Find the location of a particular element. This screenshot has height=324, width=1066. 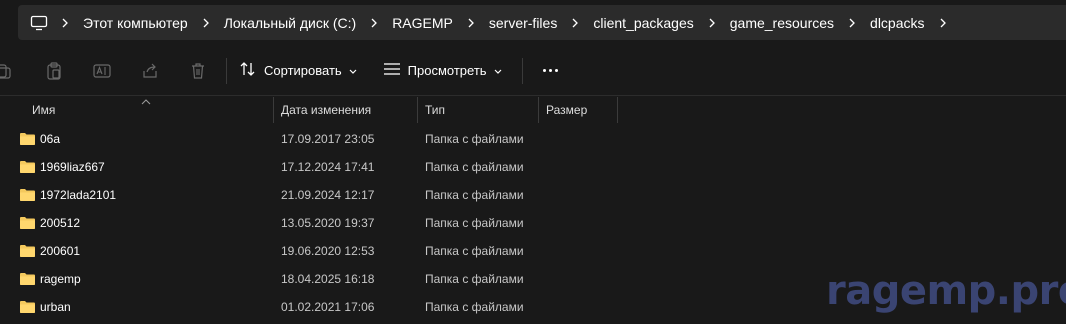

view-label: Просмотреть is located at coordinates (447, 70).